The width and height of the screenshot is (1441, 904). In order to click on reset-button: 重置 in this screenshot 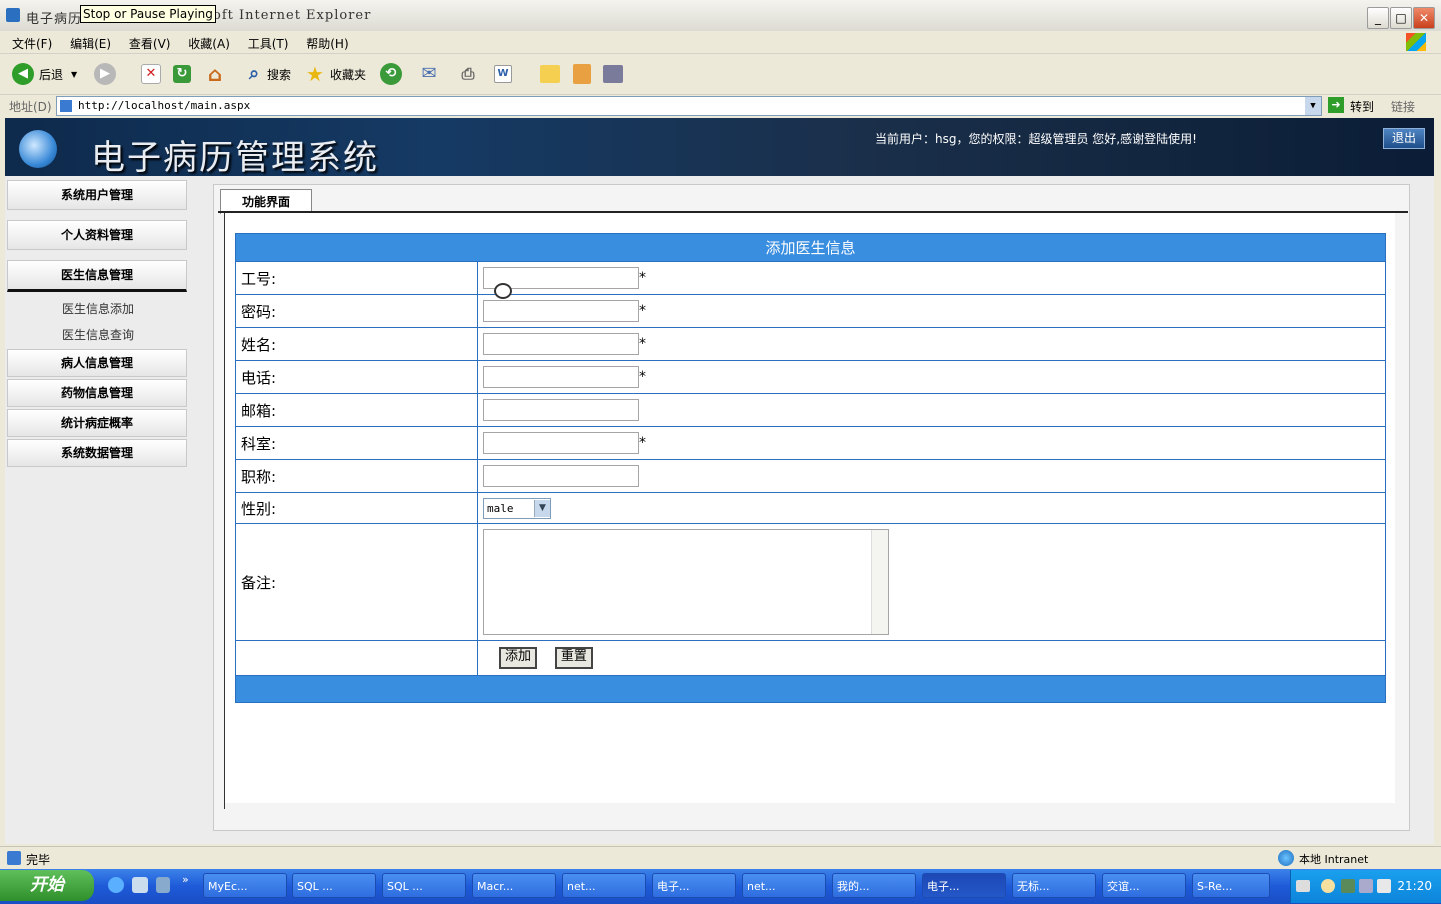, I will do `click(573, 658)`.